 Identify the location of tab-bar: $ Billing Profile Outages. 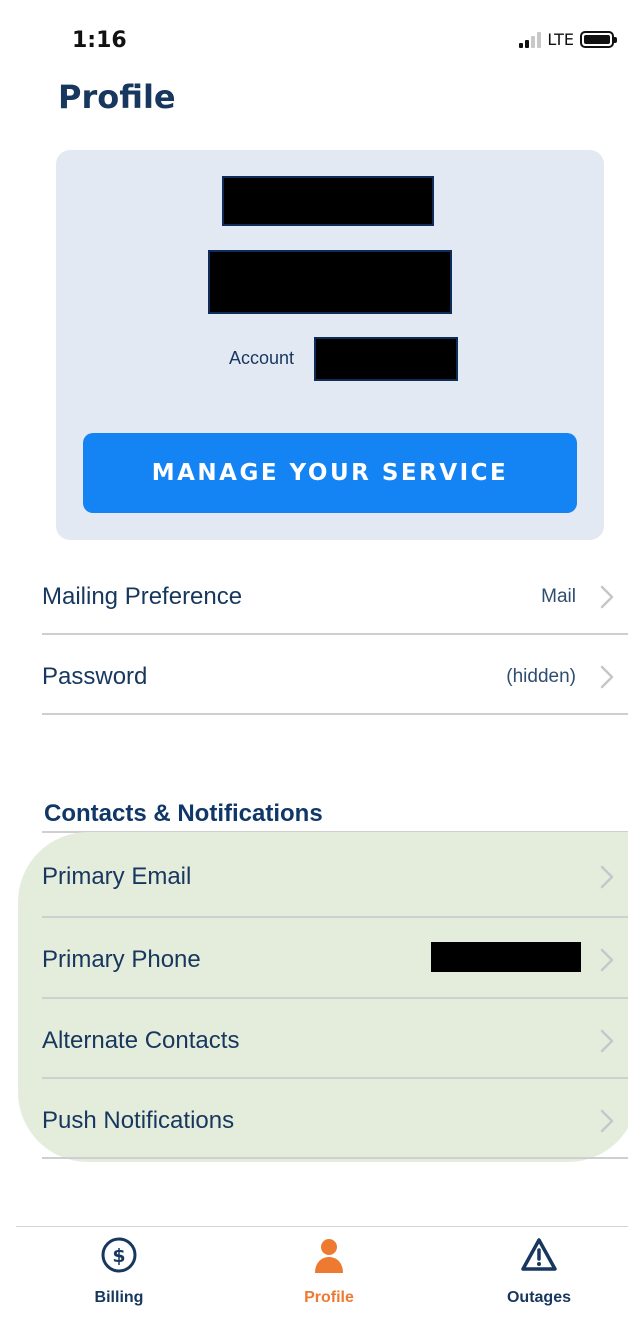
(322, 1273).